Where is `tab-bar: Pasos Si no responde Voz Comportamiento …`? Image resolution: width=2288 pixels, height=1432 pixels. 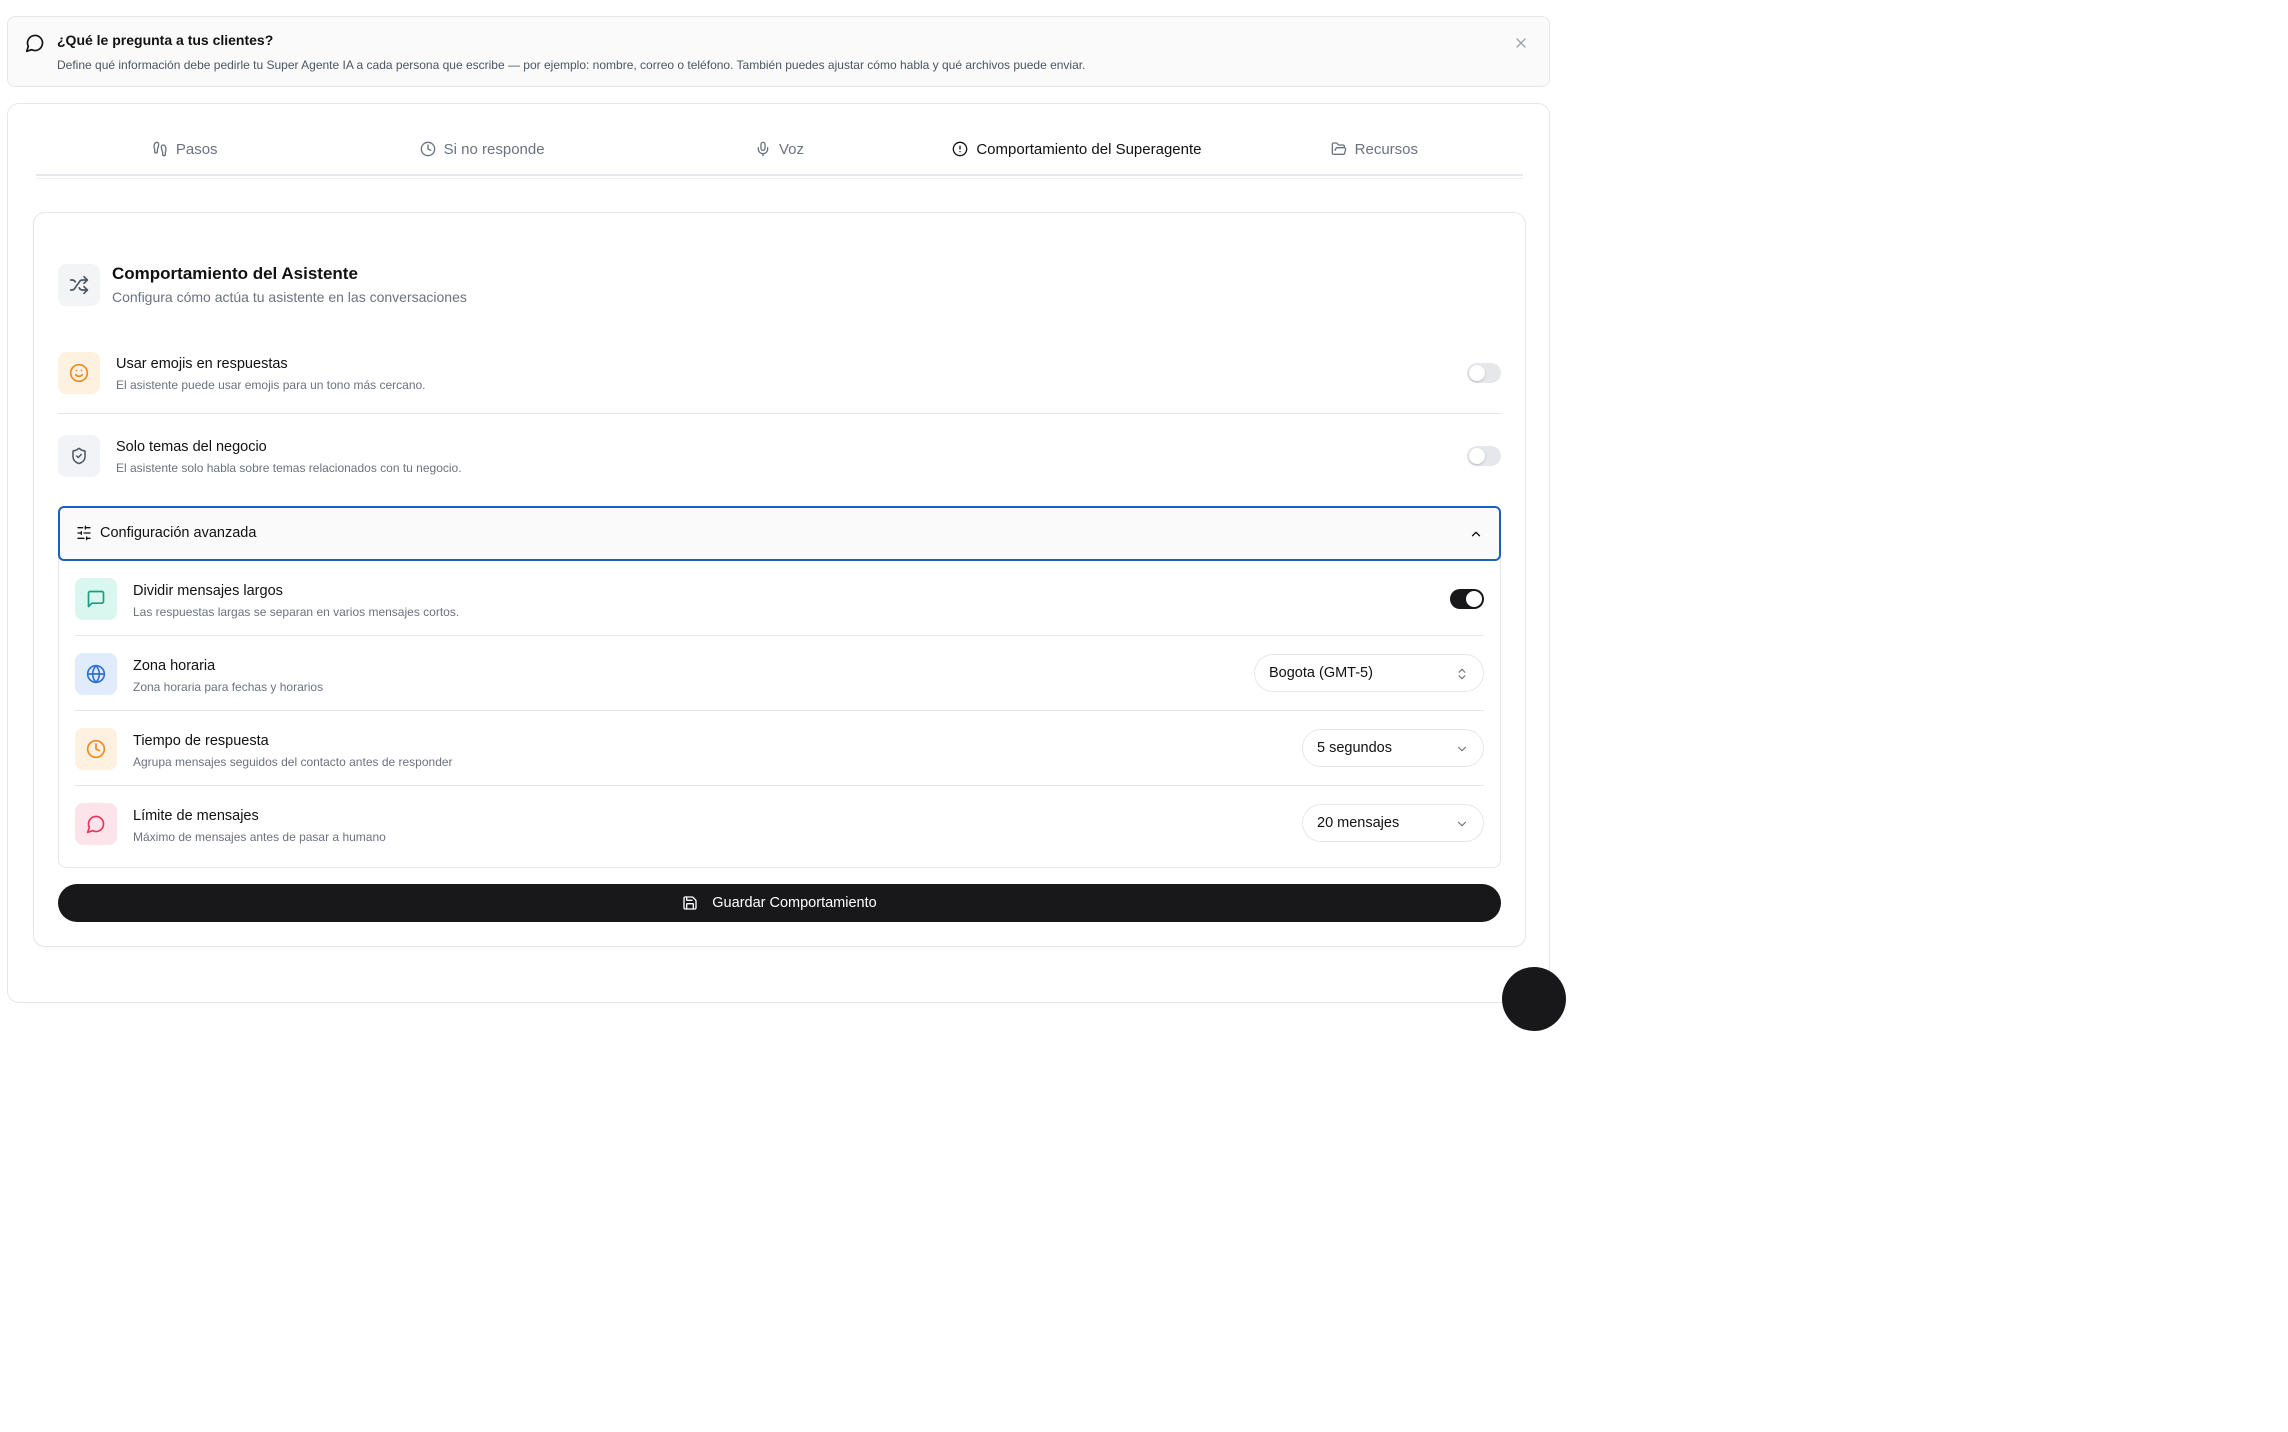
tab-bar: Pasos Si no responde Voz Comportamiento … is located at coordinates (779, 150).